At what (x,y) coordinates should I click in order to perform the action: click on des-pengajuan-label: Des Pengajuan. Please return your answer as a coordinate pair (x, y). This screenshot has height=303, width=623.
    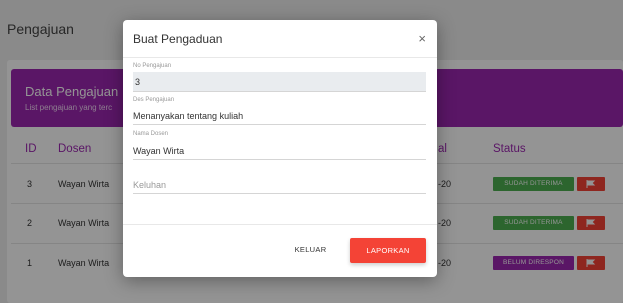
    Looking at the image, I should click on (154, 100).